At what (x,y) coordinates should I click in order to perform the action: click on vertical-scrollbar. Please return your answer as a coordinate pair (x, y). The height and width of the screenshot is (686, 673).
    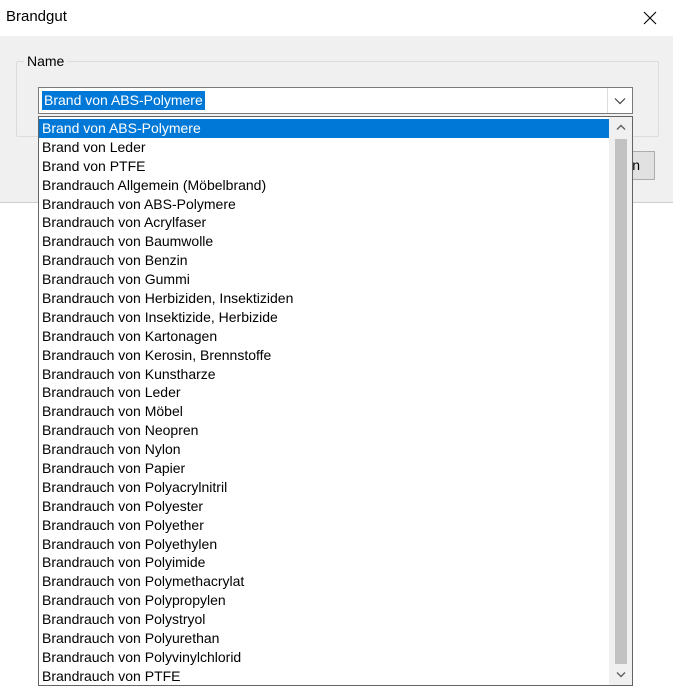
    Looking at the image, I should click on (620, 401).